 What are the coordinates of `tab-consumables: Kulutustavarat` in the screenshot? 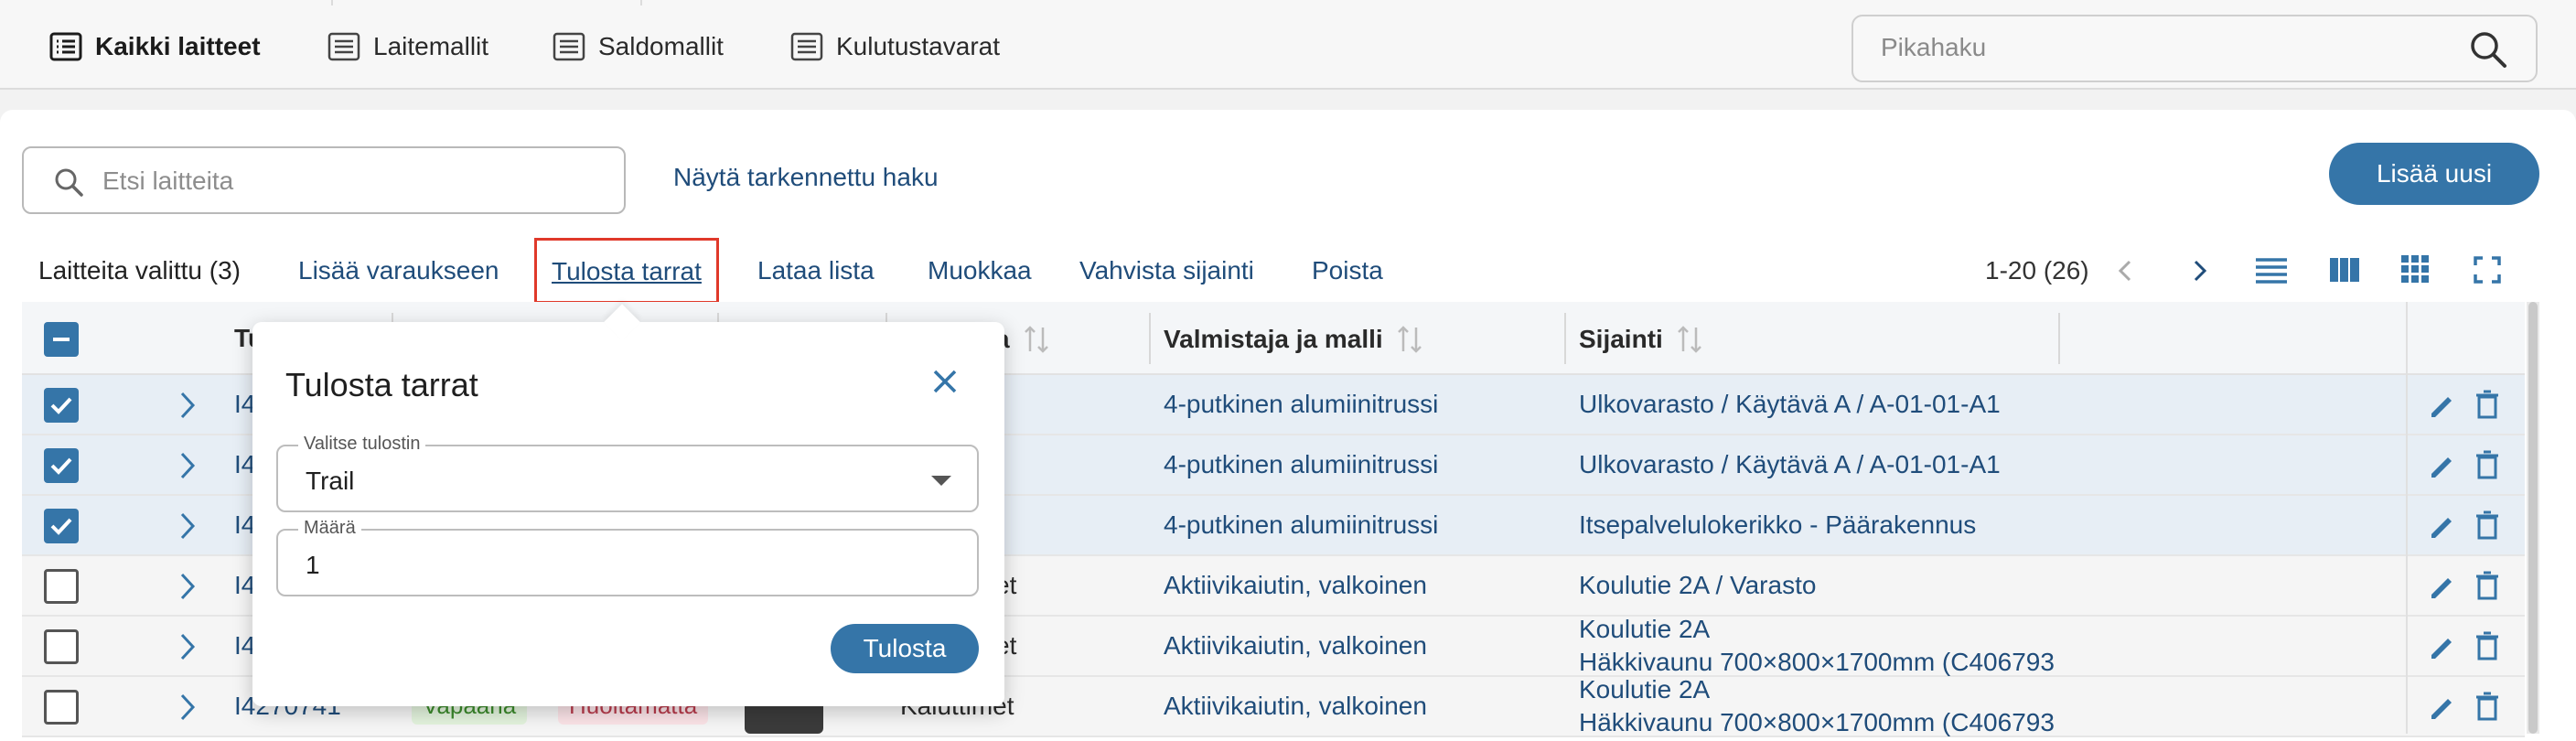 It's located at (895, 47).